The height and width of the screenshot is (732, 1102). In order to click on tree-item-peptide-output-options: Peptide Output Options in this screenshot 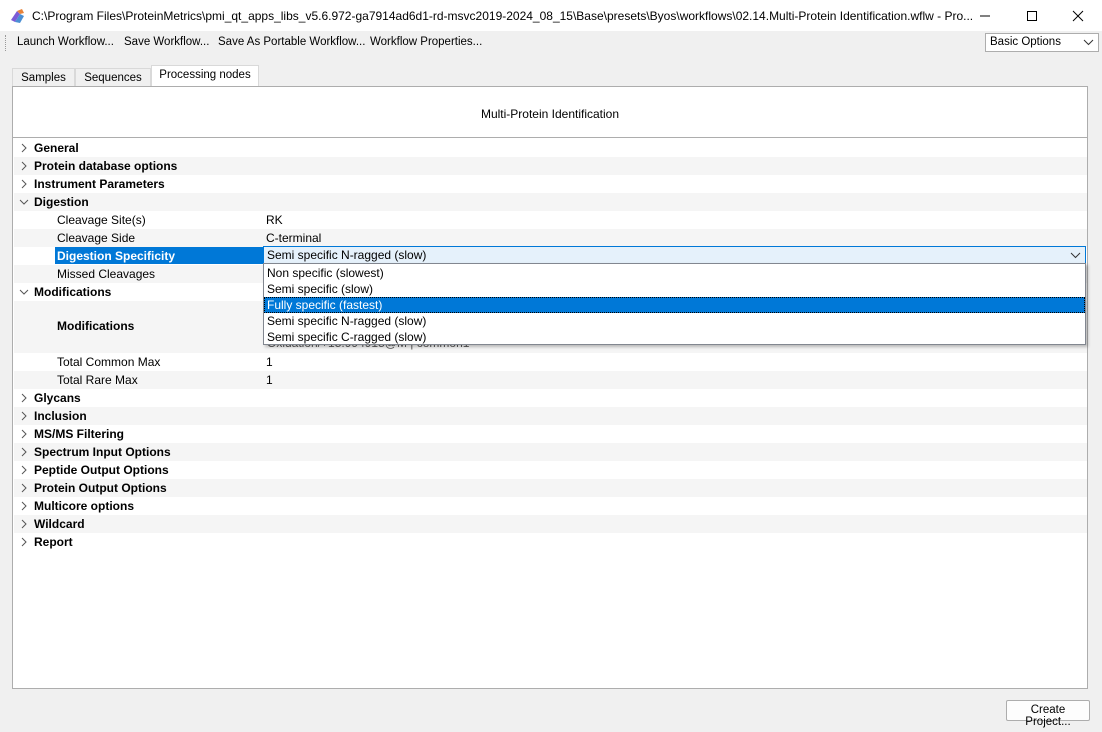, I will do `click(550, 470)`.